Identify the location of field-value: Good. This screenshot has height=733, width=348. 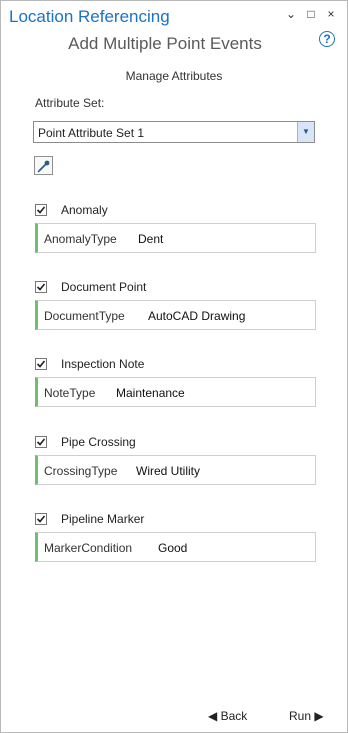
(172, 548).